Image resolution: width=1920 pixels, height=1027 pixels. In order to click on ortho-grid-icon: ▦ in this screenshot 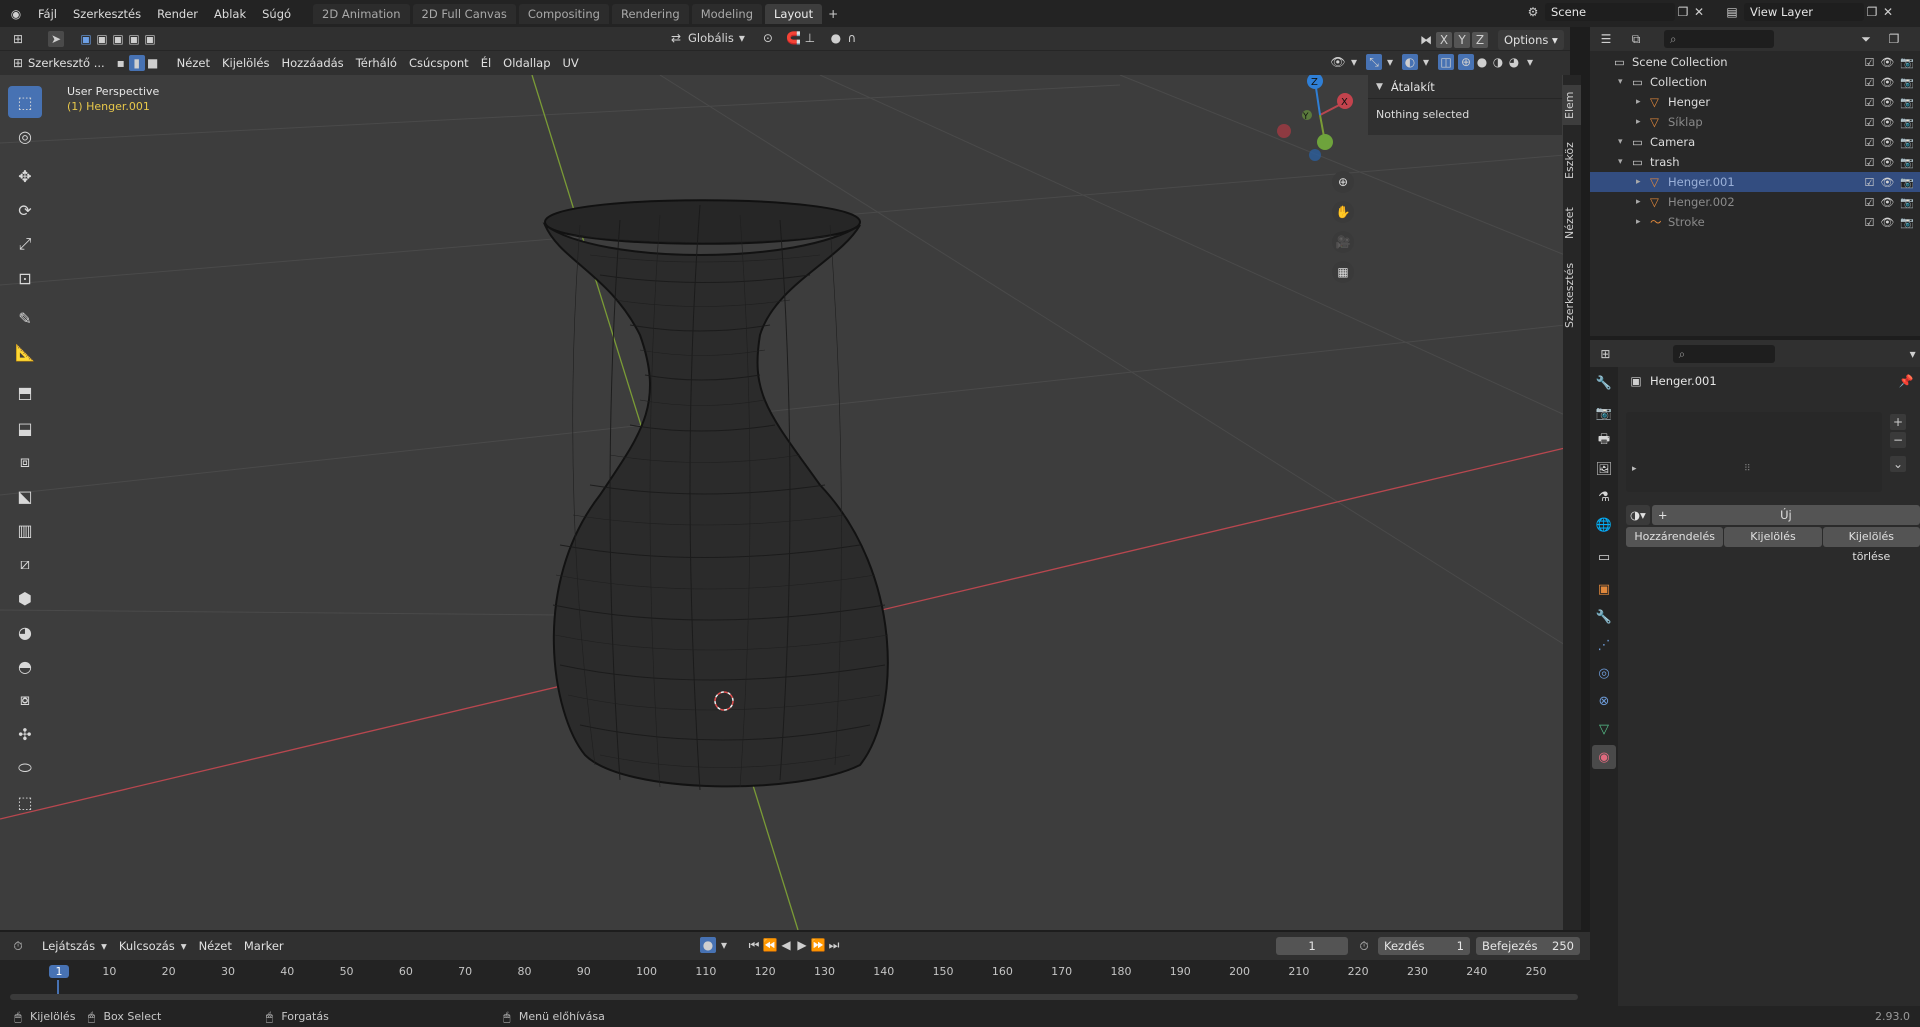, I will do `click(1343, 272)`.